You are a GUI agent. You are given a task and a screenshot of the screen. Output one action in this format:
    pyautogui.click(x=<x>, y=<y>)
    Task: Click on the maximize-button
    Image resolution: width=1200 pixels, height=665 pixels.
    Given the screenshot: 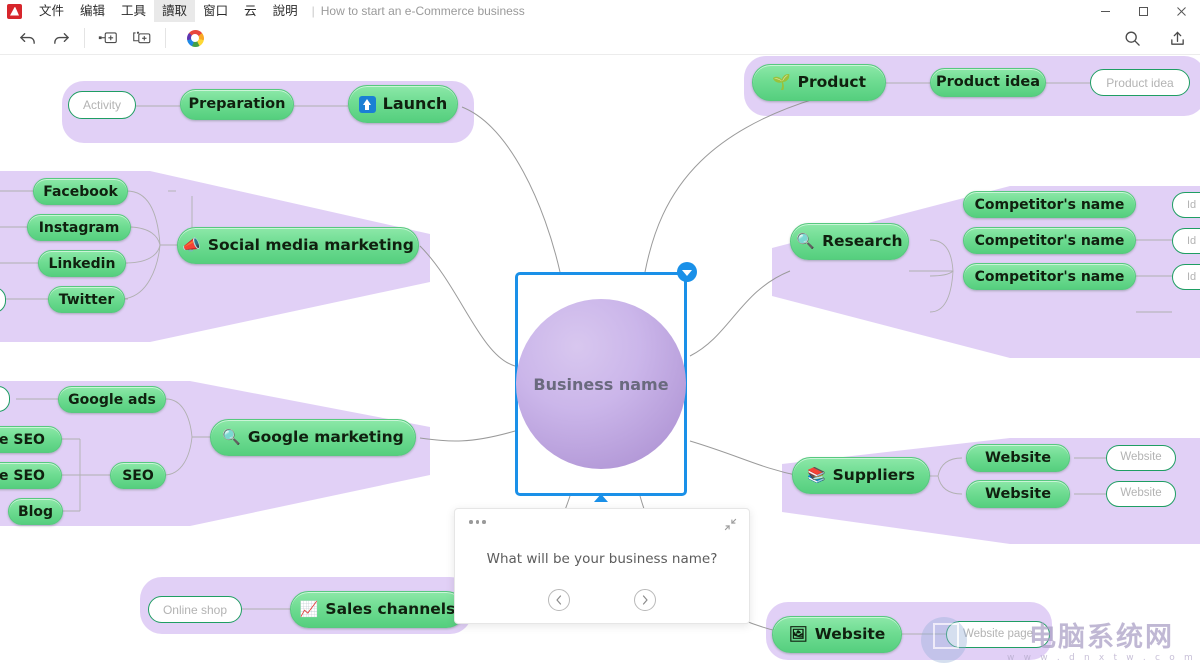 What is the action you would take?
    pyautogui.click(x=1143, y=11)
    